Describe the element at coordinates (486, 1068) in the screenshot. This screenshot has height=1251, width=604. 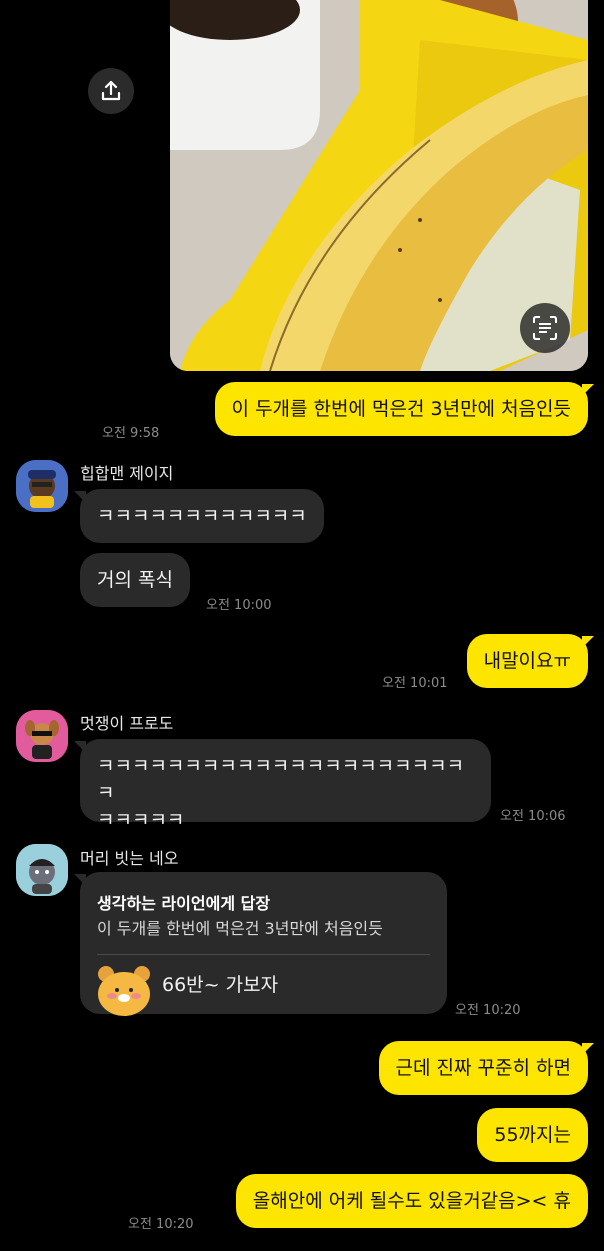
I see `my-message-bubble: 근데 진짜 꾸준히 하면` at that location.